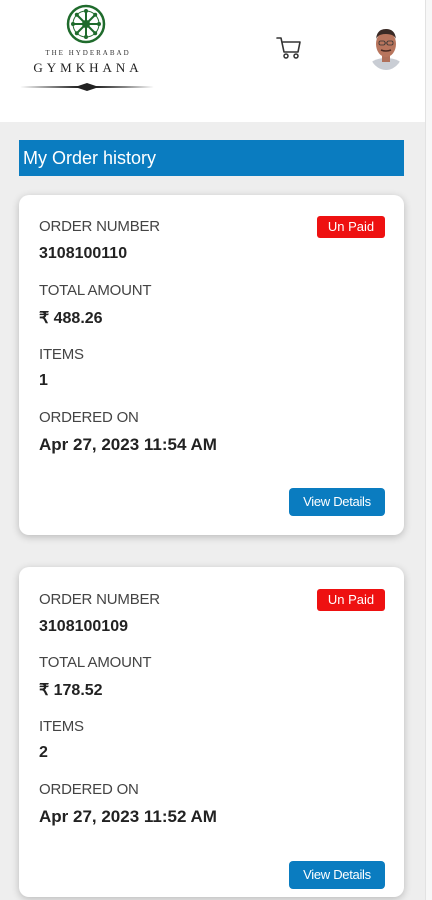 Image resolution: width=432 pixels, height=900 pixels. What do you see at coordinates (211, 158) in the screenshot?
I see `page-title-bar: My Order history` at bounding box center [211, 158].